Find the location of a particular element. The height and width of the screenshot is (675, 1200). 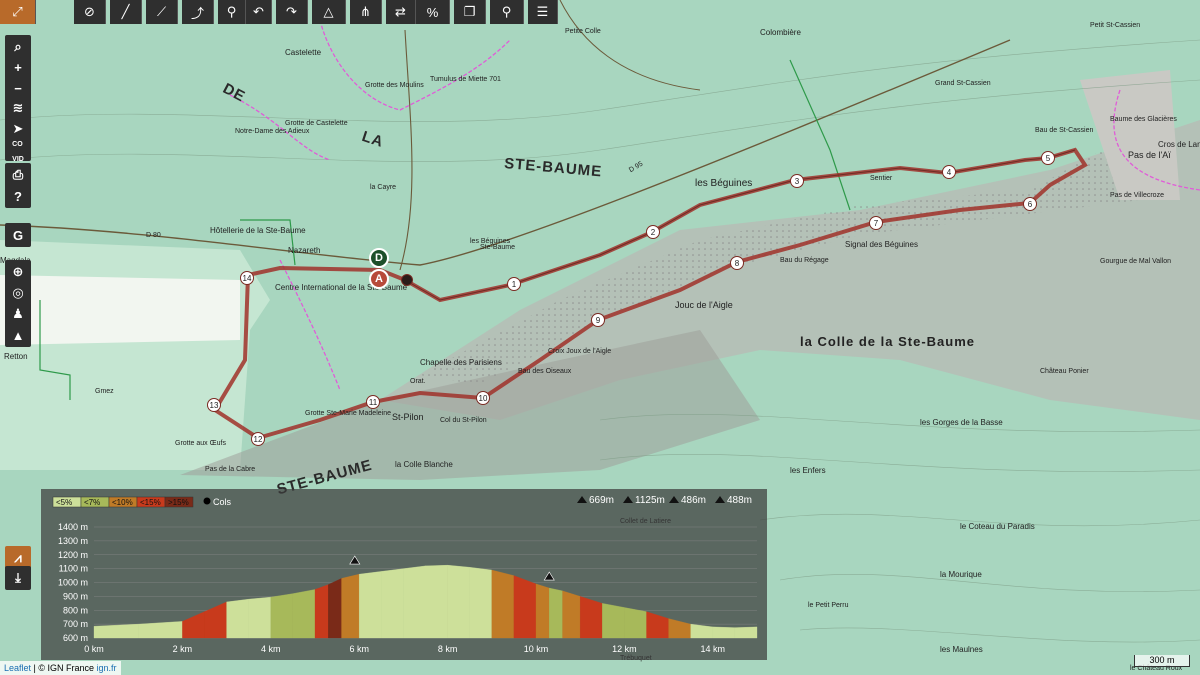

pin-icon: ⚲ is located at coordinates (506, 11).